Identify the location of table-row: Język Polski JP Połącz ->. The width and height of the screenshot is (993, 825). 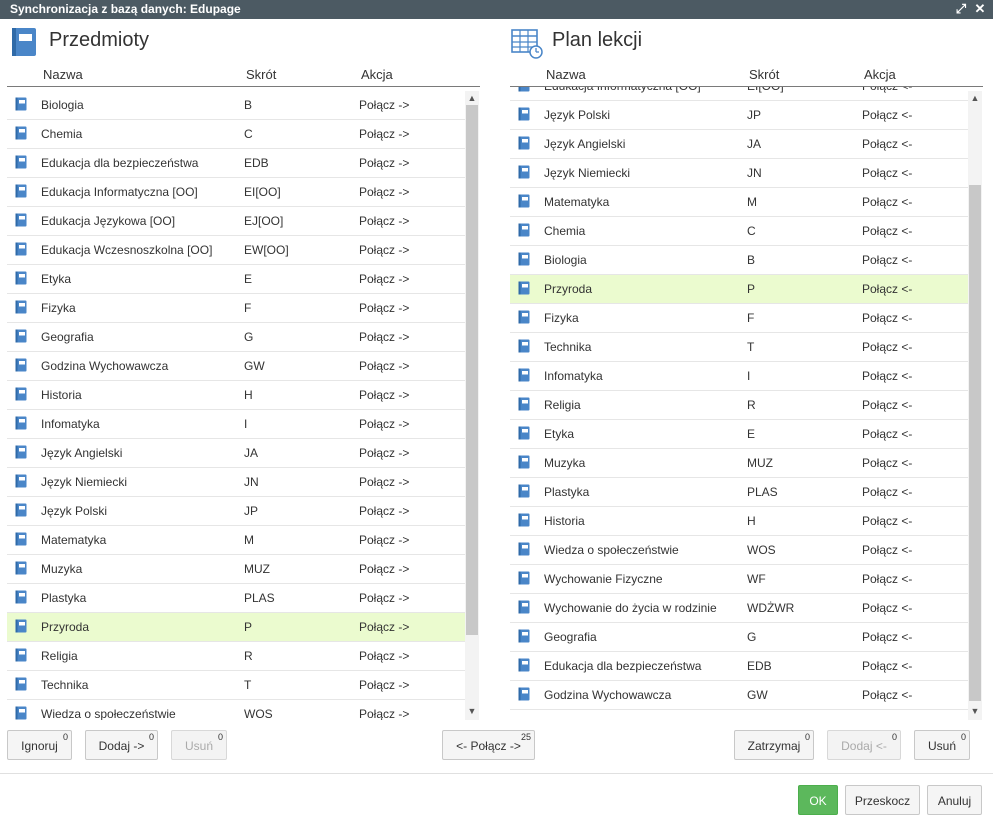
(236, 511).